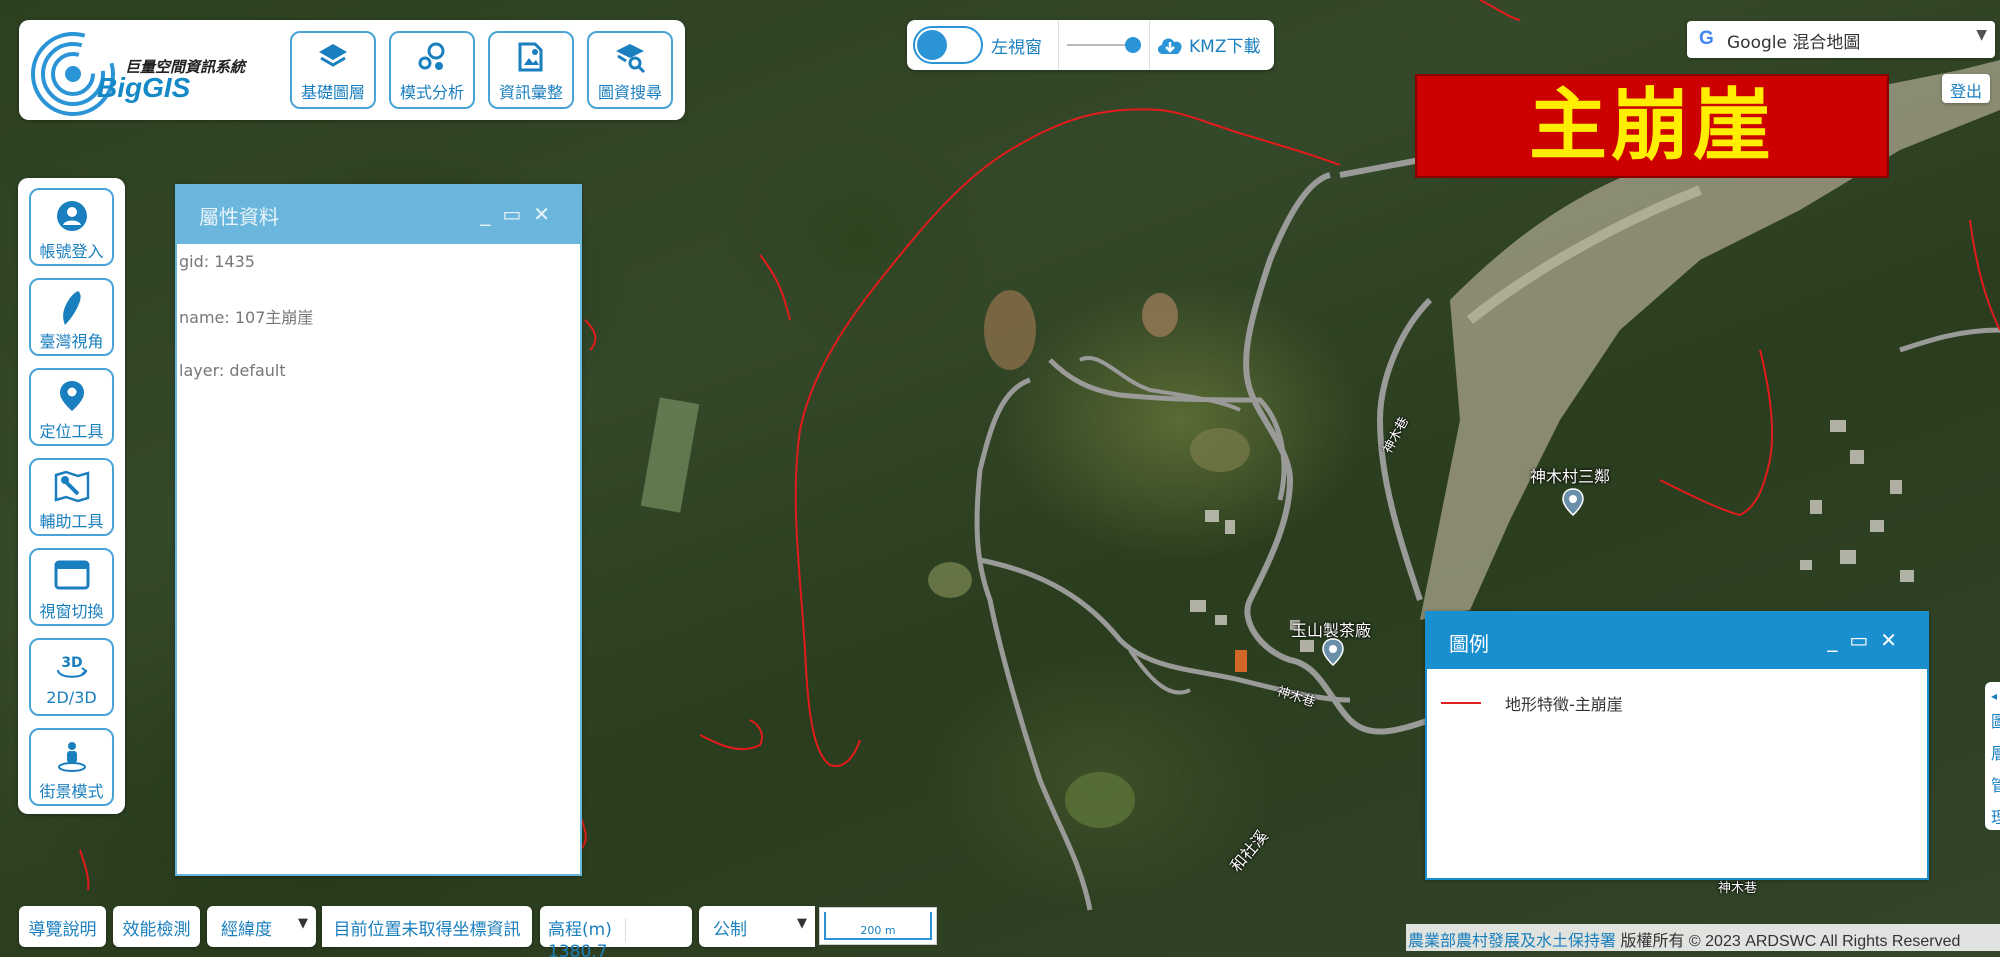 This screenshot has width=2000, height=957. I want to click on model-analysis-button: 模式分析, so click(432, 70).